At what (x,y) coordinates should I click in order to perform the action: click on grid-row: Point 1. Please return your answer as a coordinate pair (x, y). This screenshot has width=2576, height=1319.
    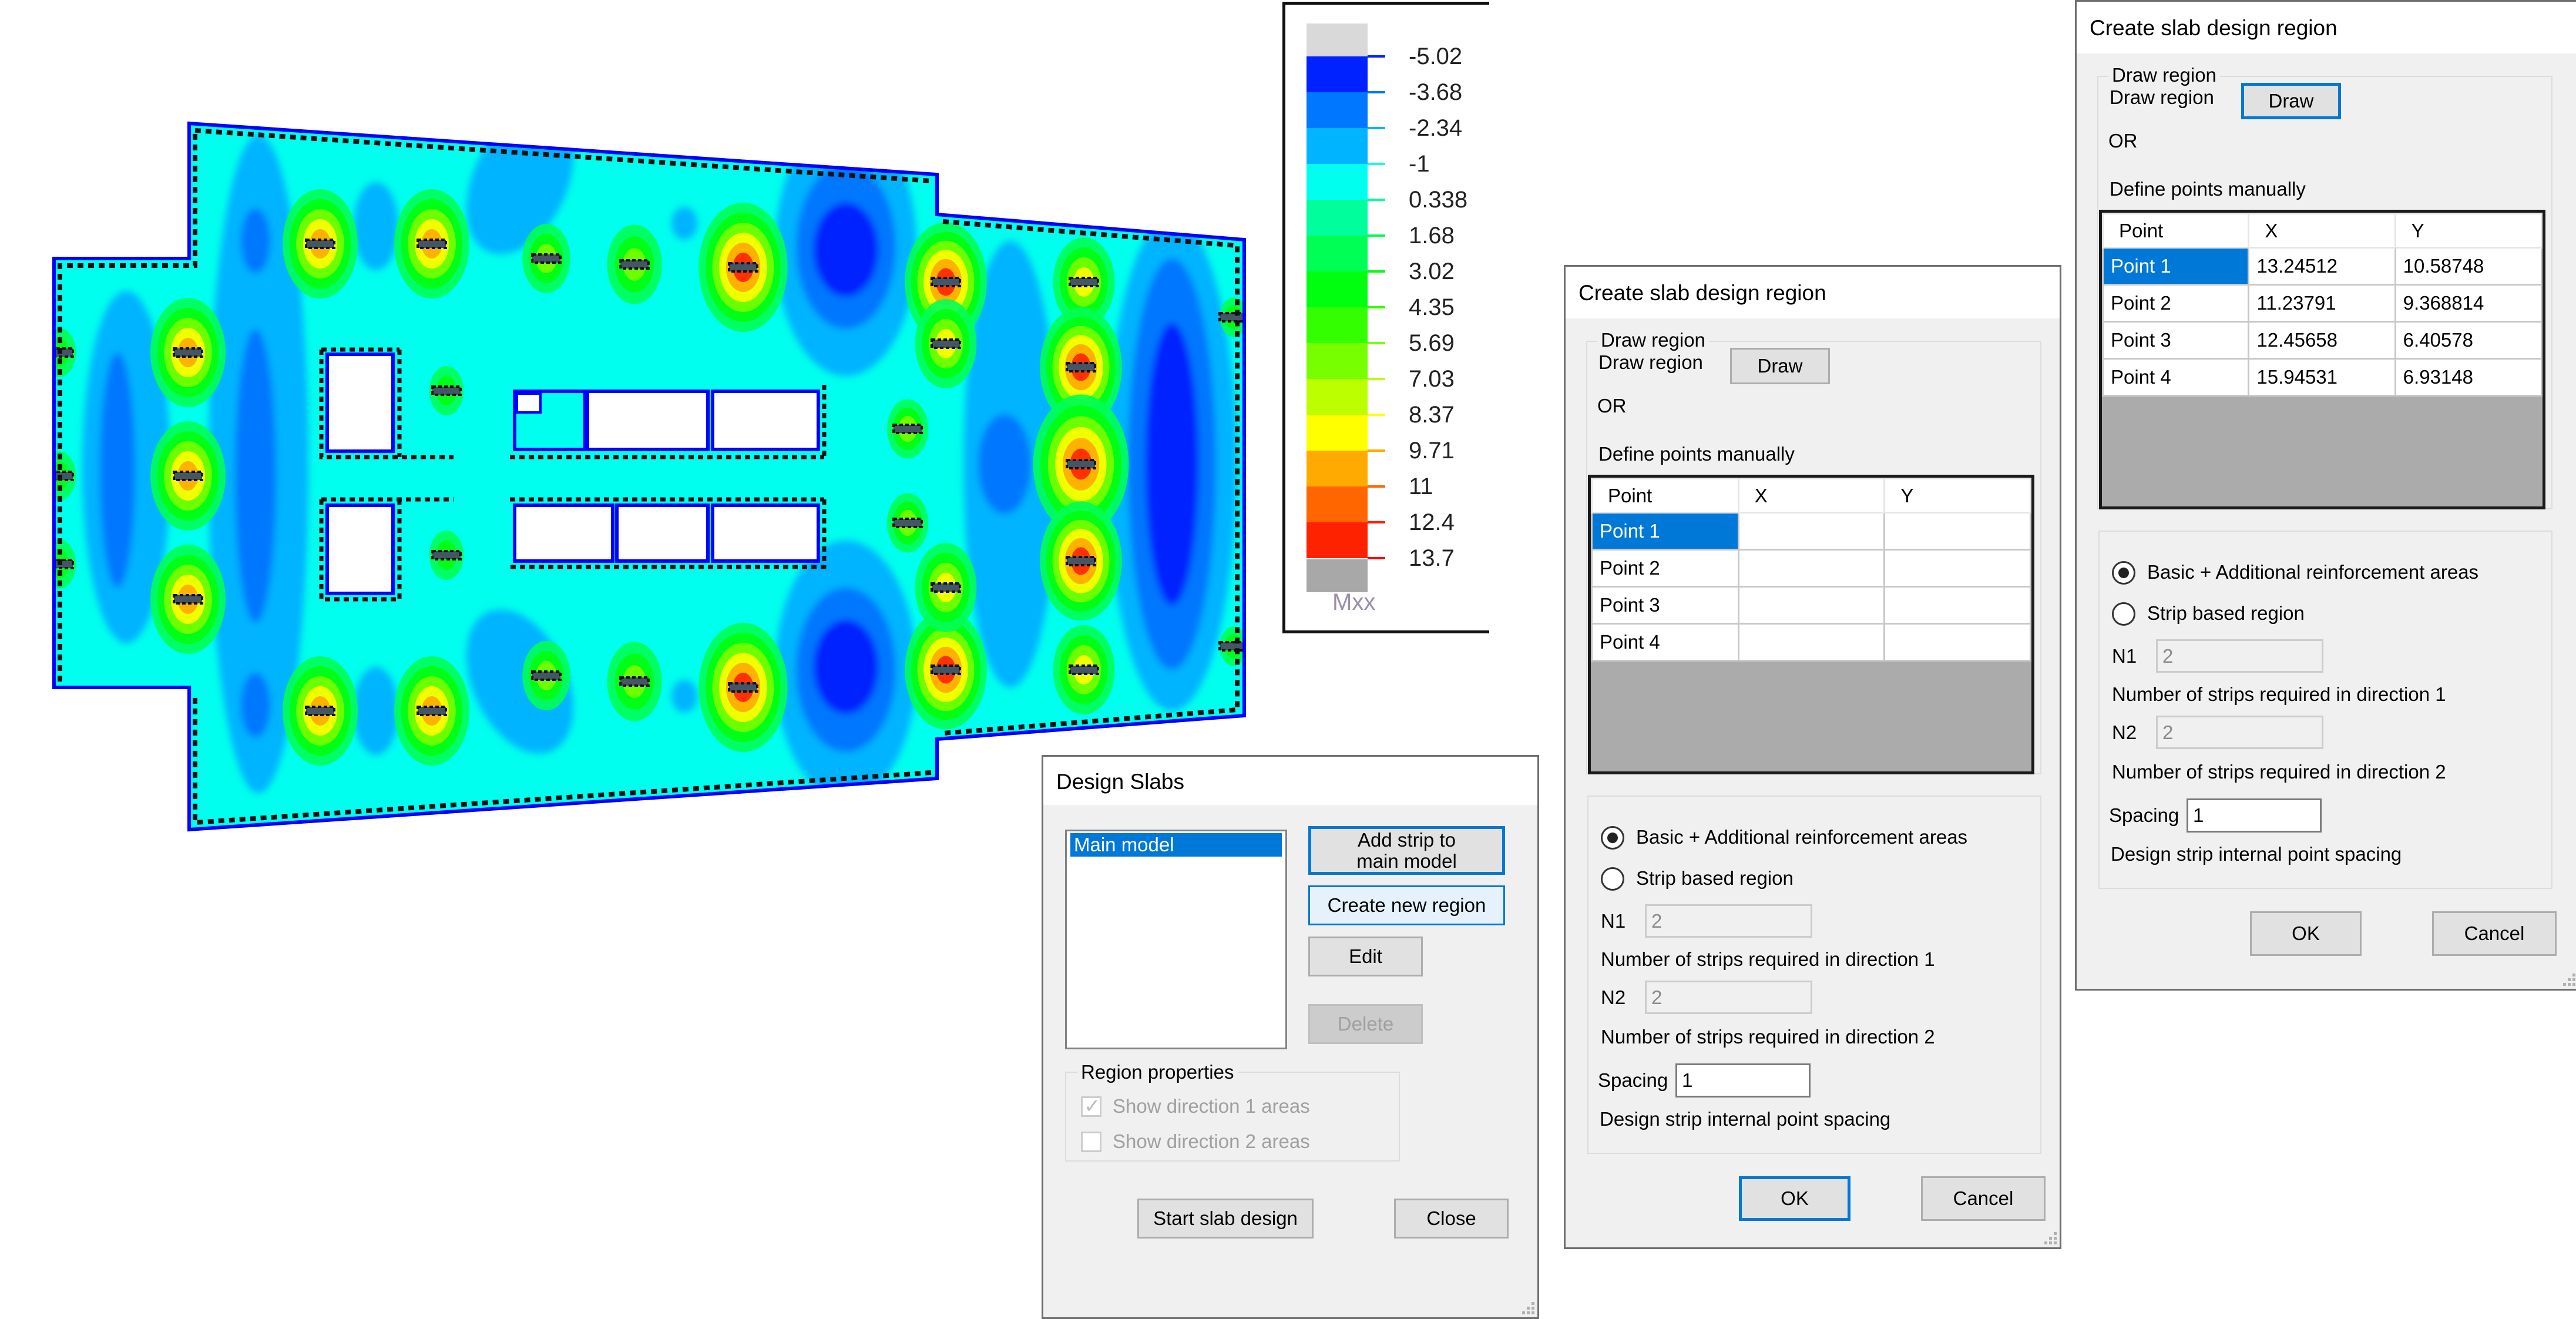
    Looking at the image, I should click on (1811, 531).